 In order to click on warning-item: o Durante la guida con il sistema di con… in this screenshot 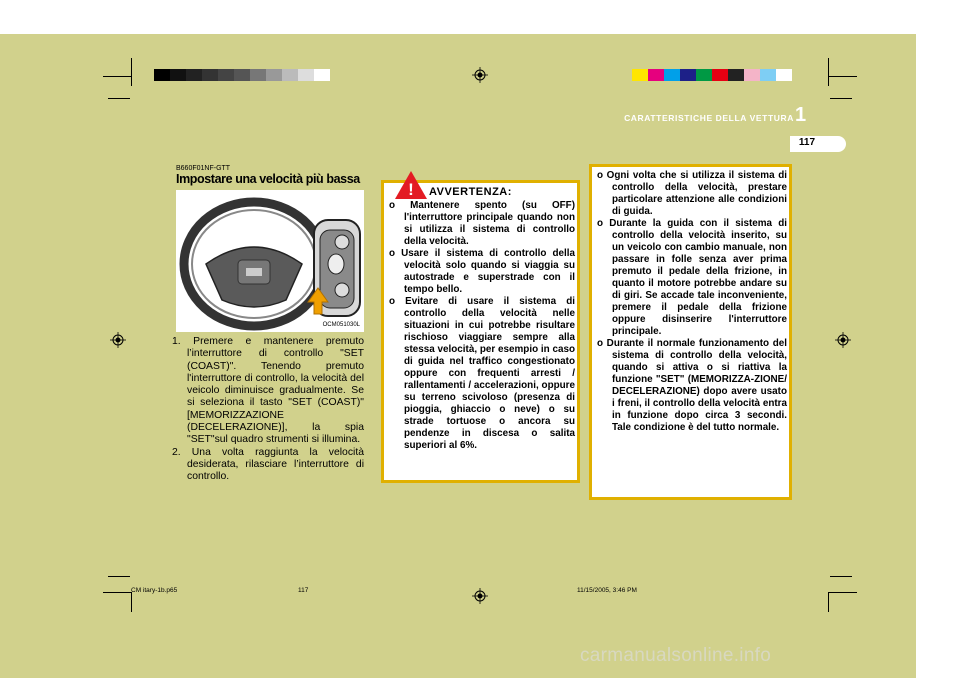, I will do `click(692, 277)`.